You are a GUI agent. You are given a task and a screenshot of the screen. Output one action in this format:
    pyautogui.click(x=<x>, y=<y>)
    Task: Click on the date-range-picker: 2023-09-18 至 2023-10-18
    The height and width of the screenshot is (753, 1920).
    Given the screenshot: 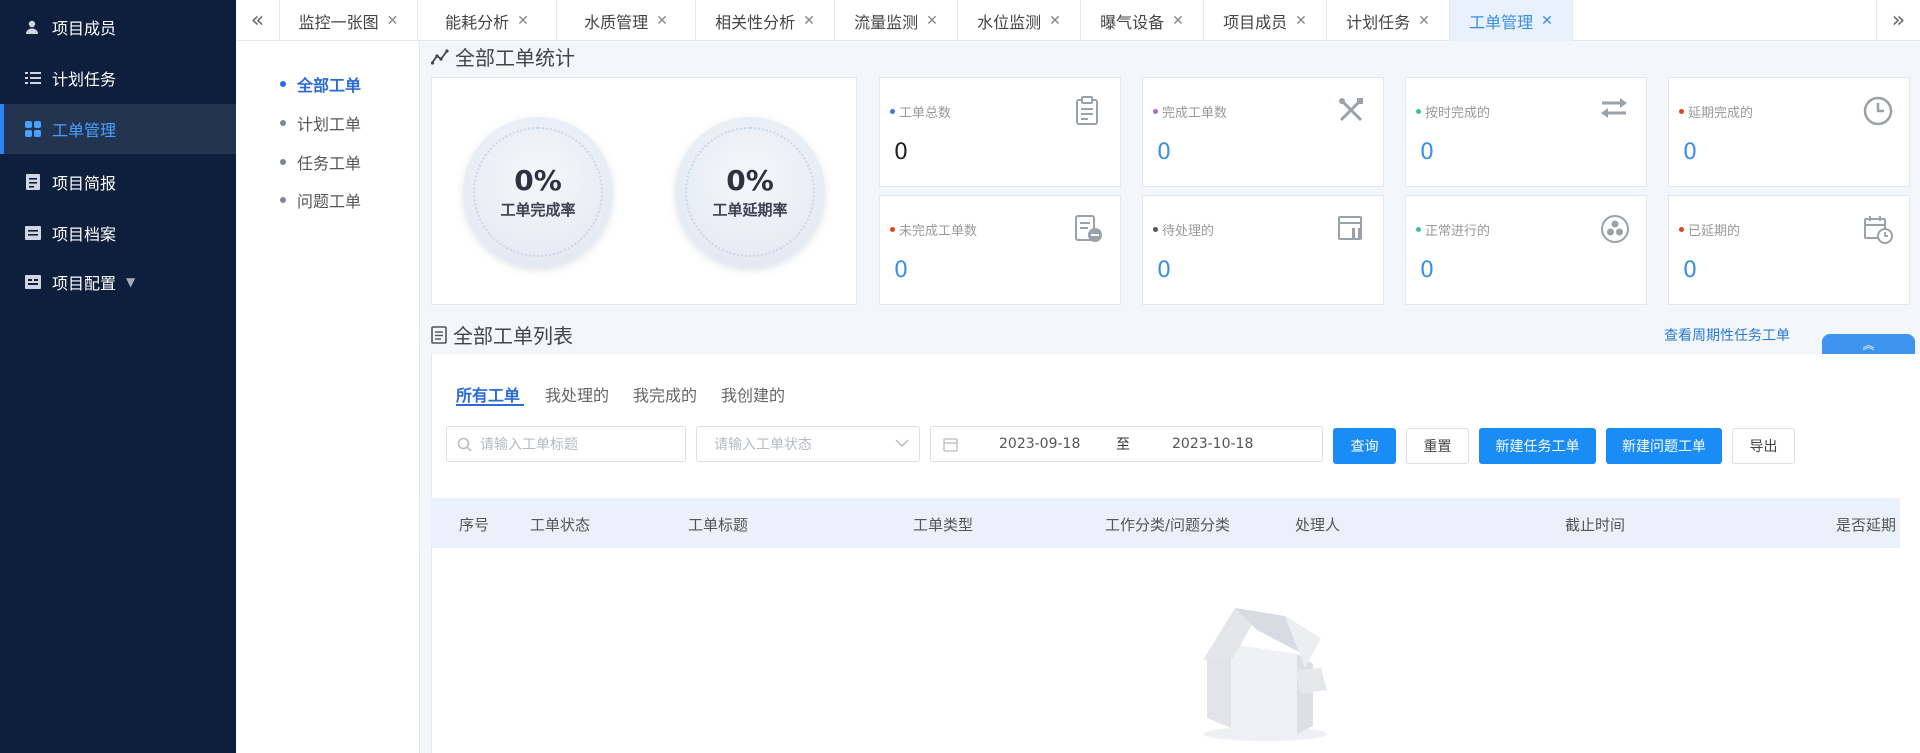 What is the action you would take?
    pyautogui.click(x=1126, y=444)
    